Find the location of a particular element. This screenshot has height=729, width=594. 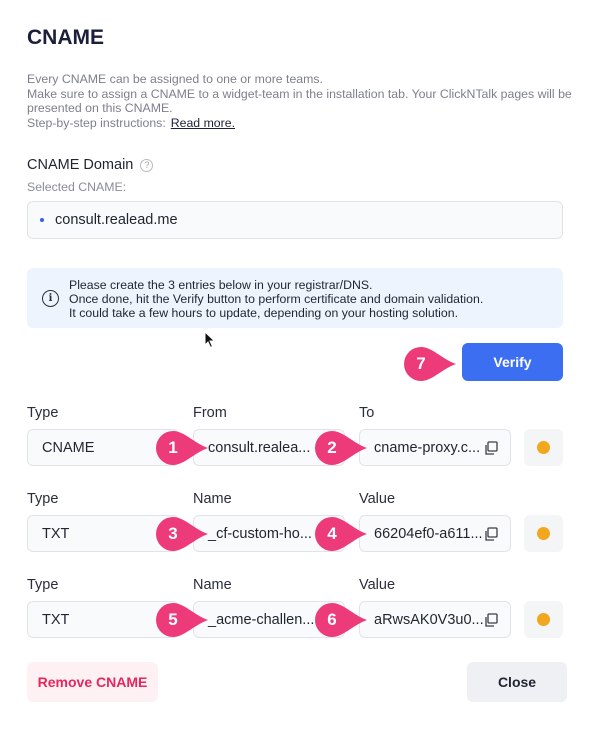

selected-cname-label: Selected CNAME: is located at coordinates (77, 187).